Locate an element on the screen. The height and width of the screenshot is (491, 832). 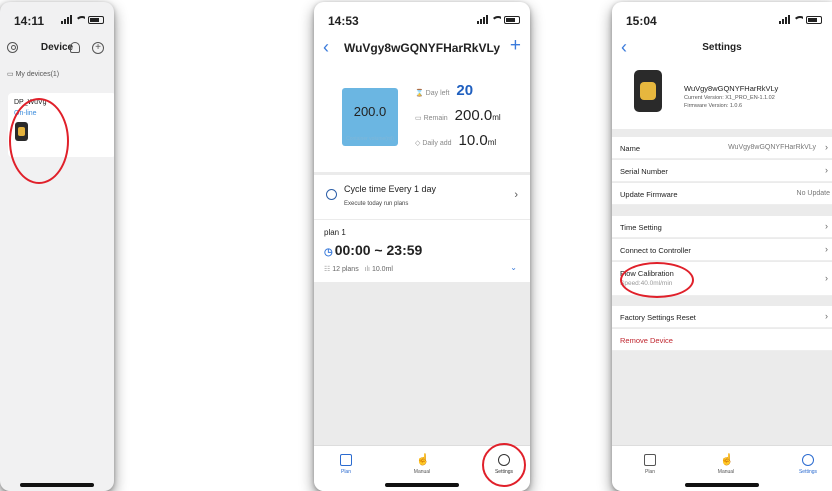
drop-icon: ◇ is located at coordinates (418, 143).